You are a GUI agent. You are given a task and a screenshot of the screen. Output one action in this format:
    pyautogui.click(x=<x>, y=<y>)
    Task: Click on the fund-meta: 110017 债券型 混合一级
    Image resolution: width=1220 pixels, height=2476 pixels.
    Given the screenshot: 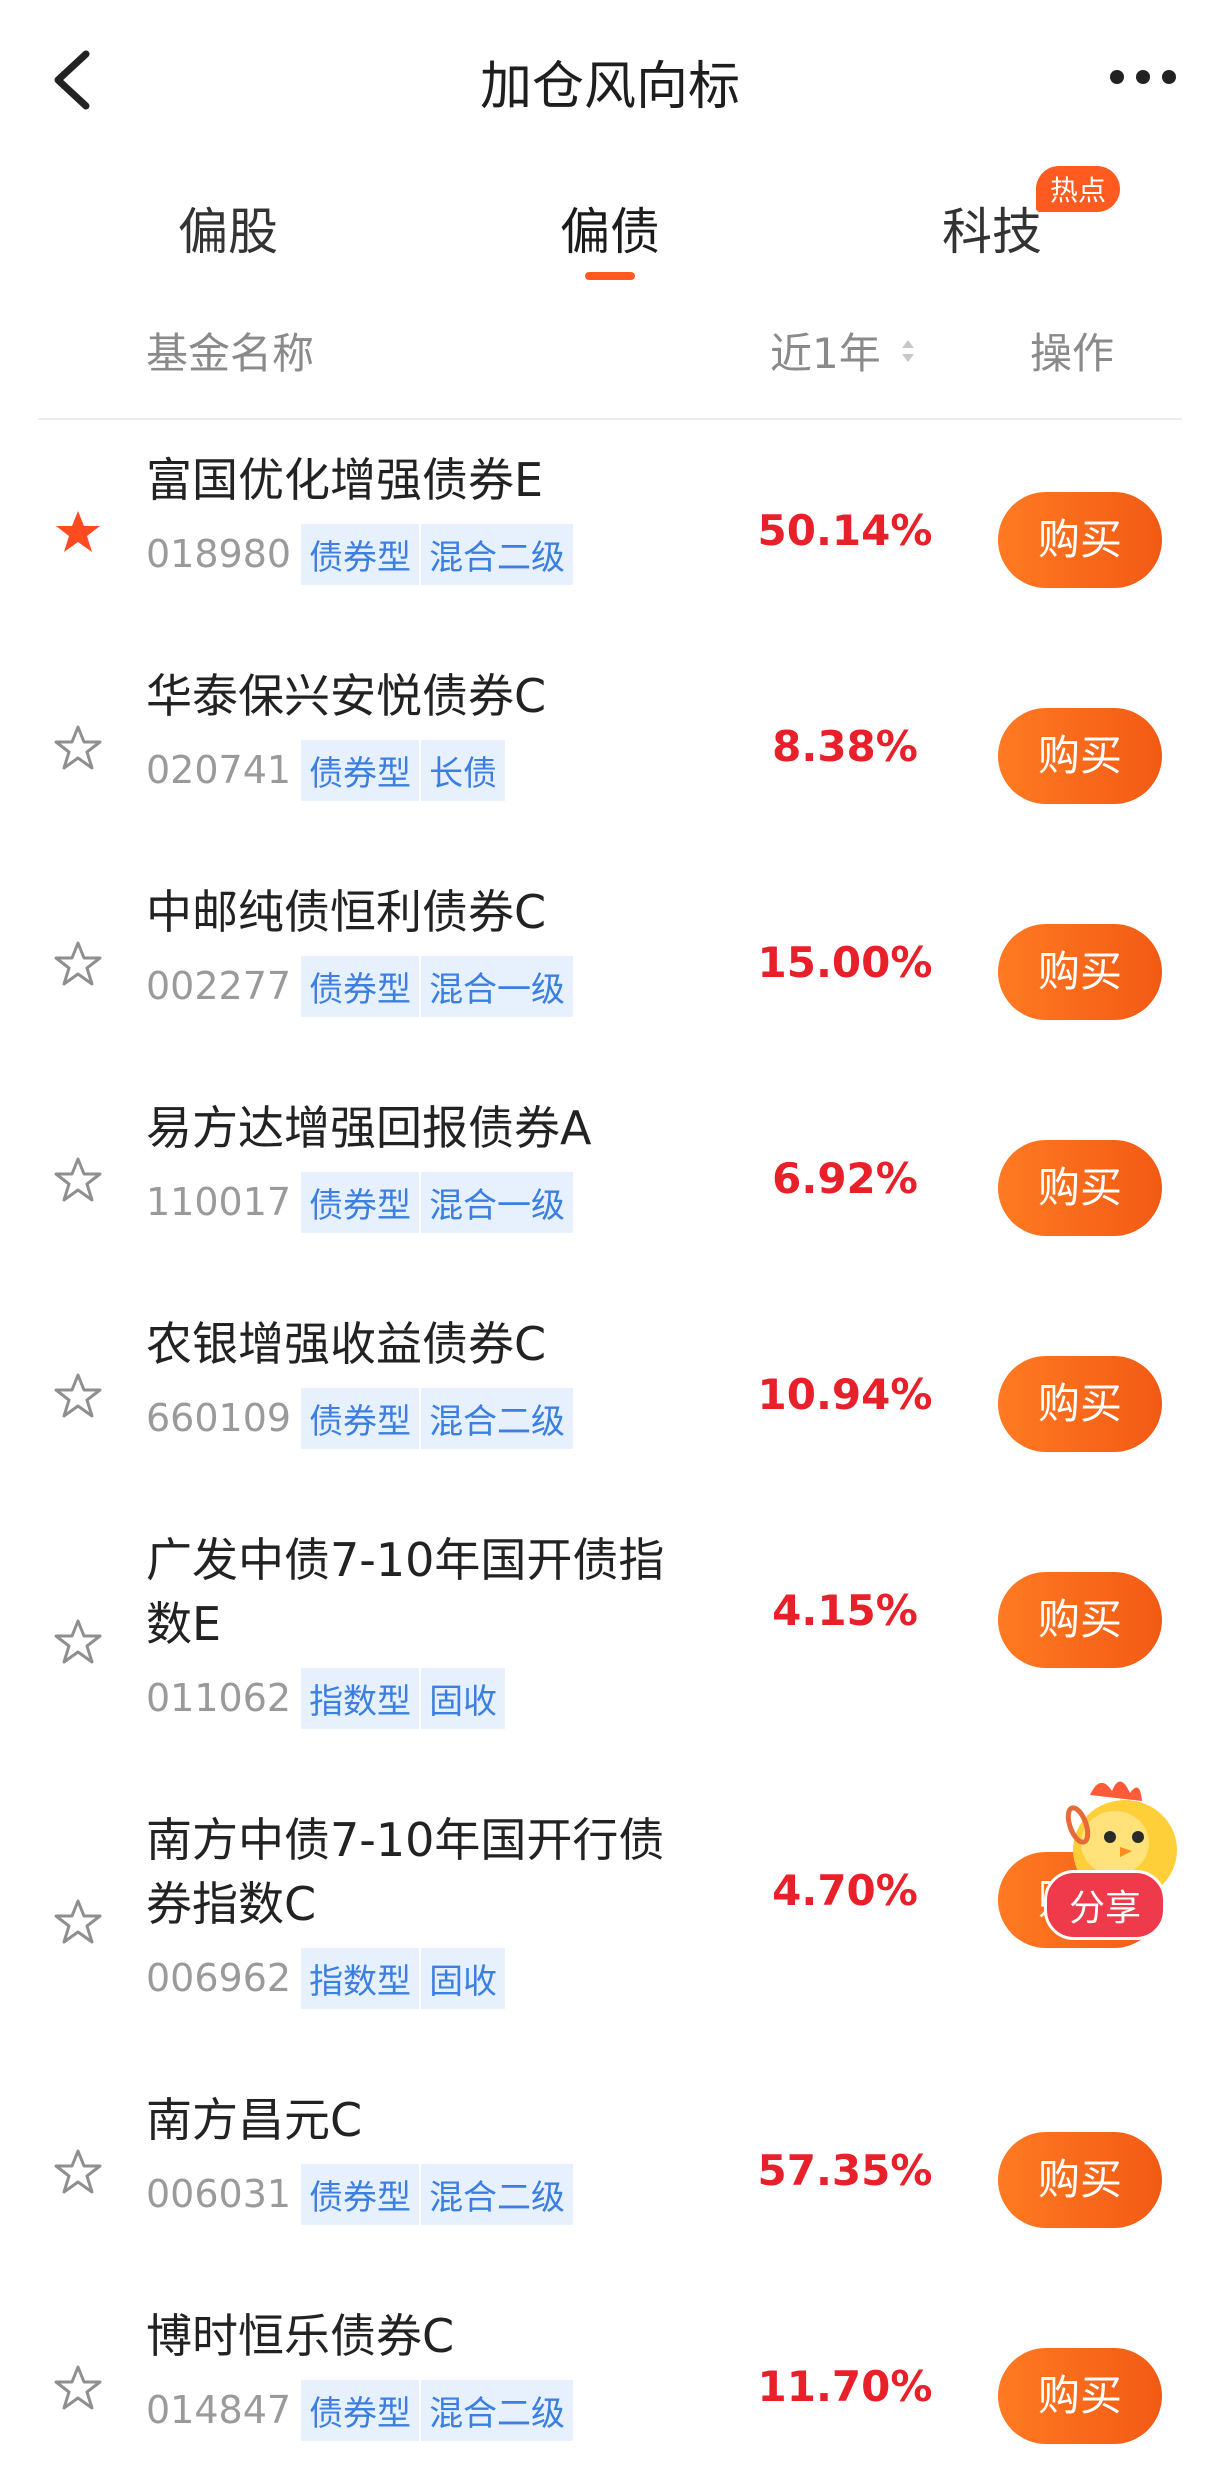 What is the action you would take?
    pyautogui.click(x=360, y=1202)
    